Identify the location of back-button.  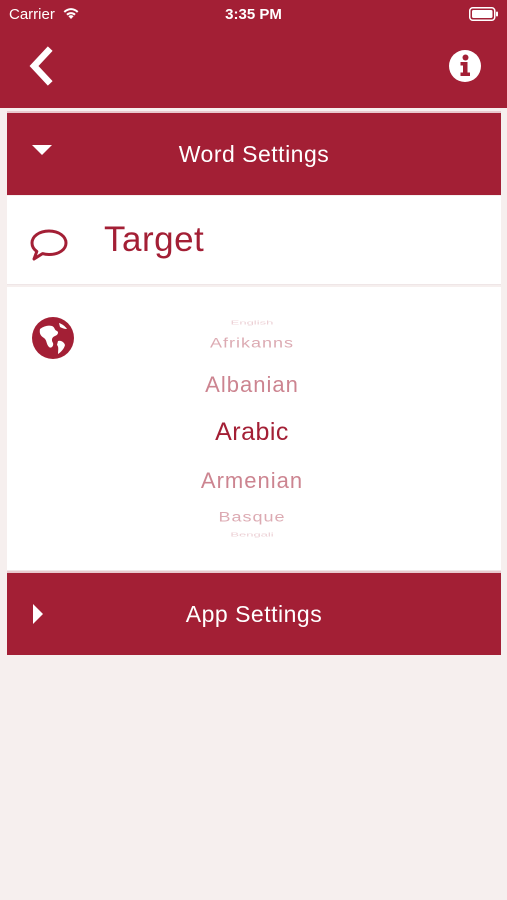
(41, 66).